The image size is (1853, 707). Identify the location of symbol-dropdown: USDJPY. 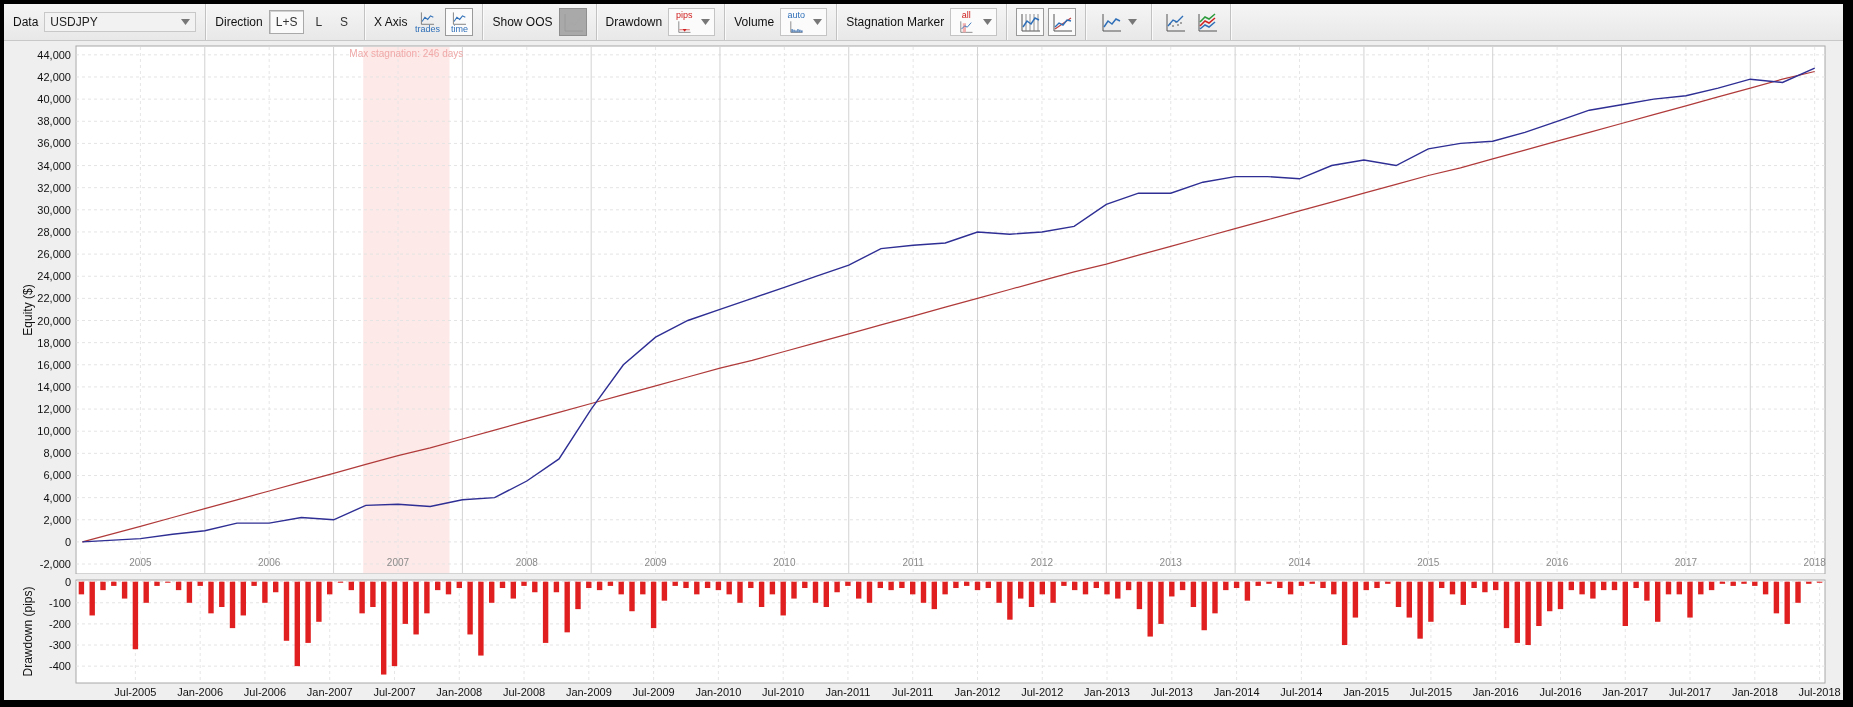
(120, 22).